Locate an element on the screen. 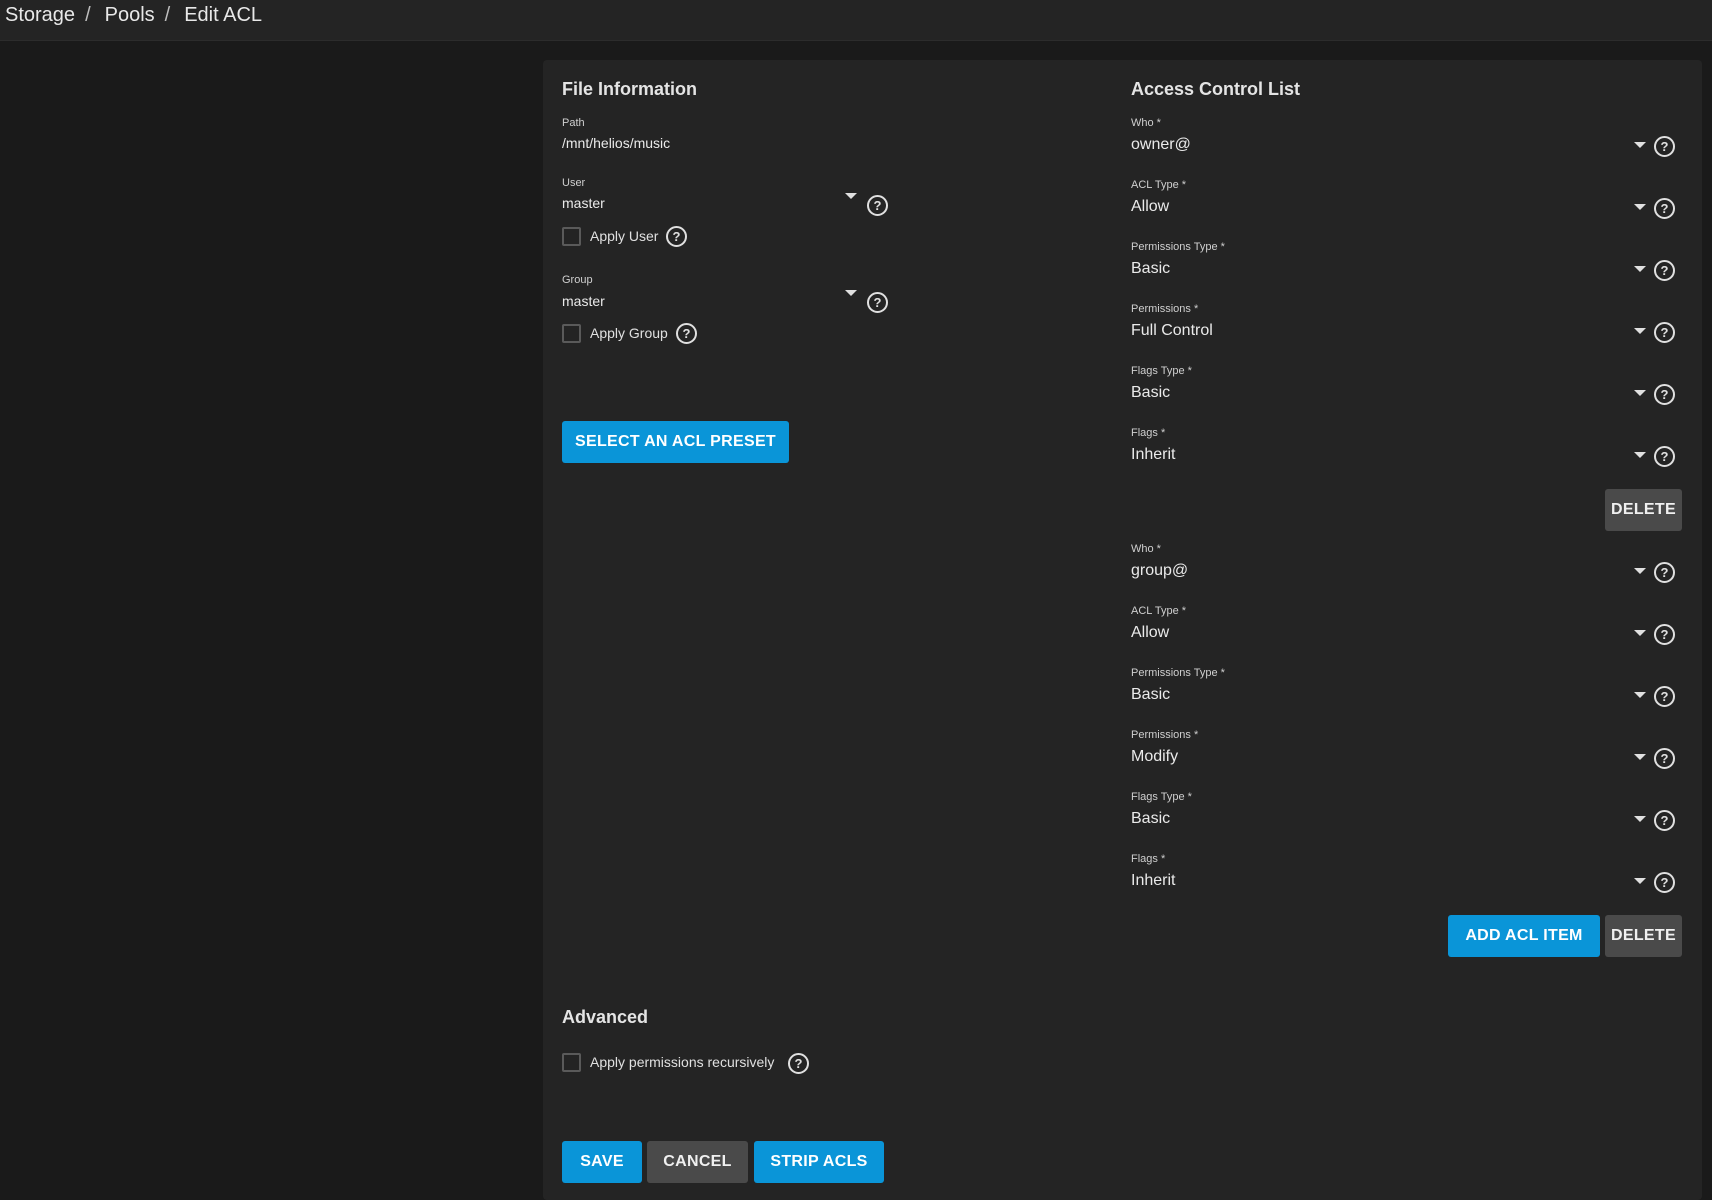  acl2-flags-type-select: Basic is located at coordinates (1381, 819).